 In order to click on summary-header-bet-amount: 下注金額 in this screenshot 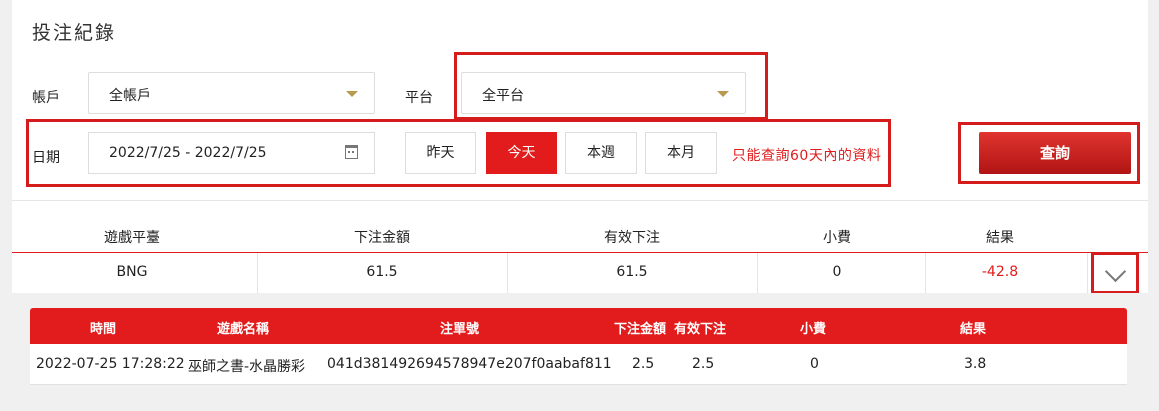, I will do `click(382, 238)`.